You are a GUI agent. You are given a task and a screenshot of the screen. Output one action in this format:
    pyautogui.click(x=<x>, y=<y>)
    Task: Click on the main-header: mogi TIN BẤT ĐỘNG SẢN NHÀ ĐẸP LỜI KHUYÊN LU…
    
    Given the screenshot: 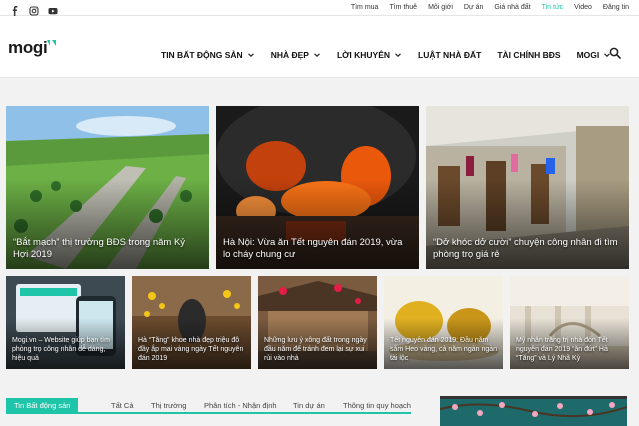 What is the action you would take?
    pyautogui.click(x=319, y=47)
    